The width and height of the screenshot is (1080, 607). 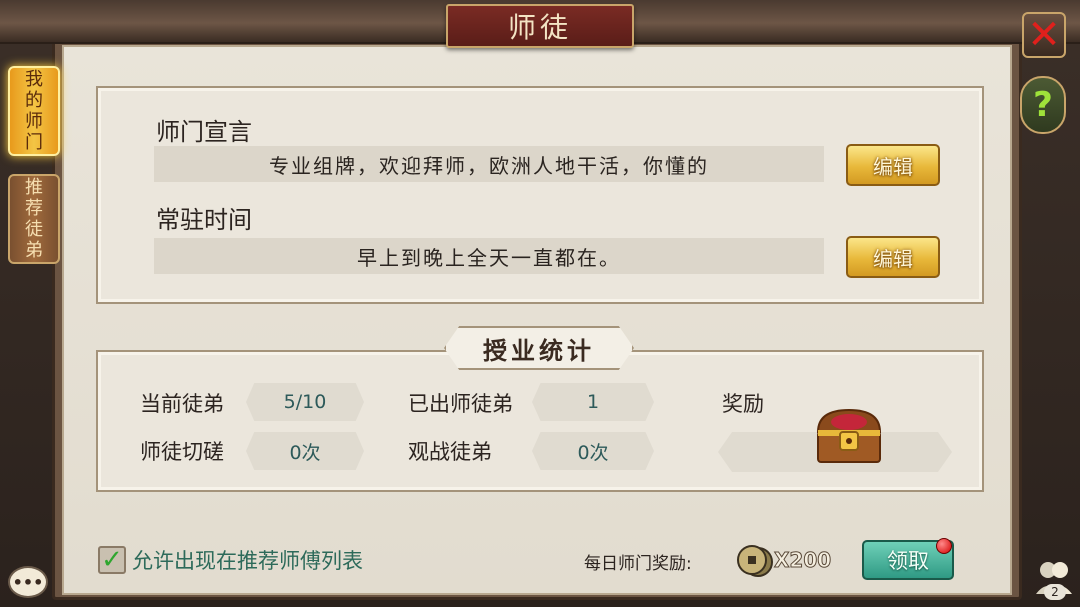 I want to click on checkmark-icon: ✓, so click(x=112, y=560).